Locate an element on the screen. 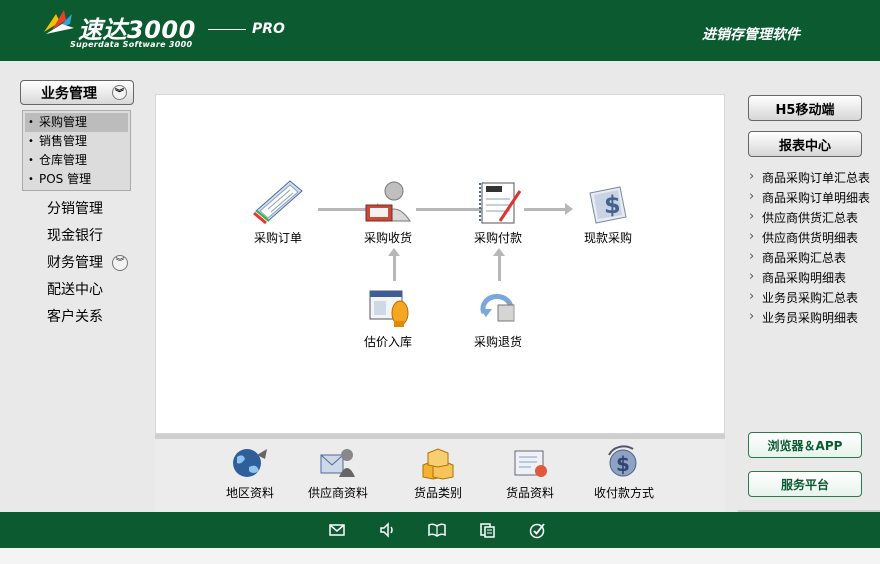 This screenshot has height=564, width=880. cash-purchase-button: $ 现款采购 is located at coordinates (608, 211).